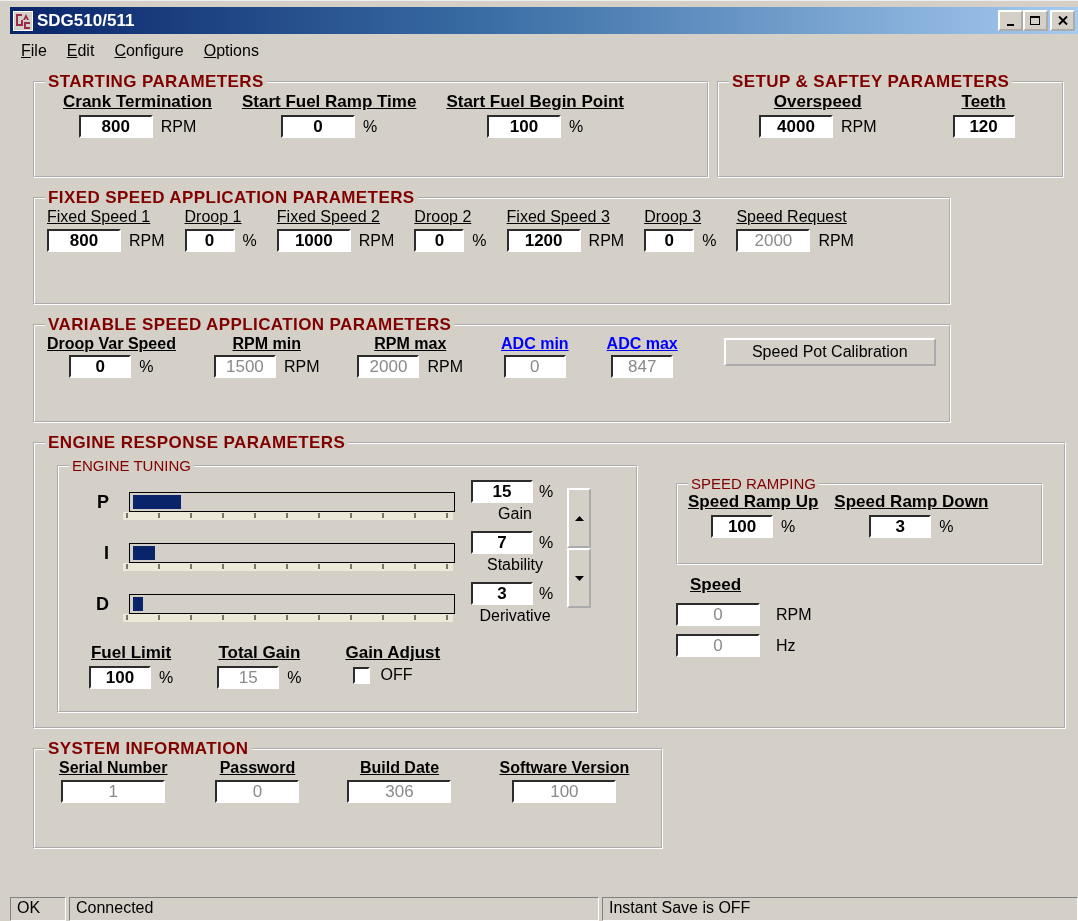  Describe the element at coordinates (515, 514) in the screenshot. I see `slider-caption: Gain` at that location.